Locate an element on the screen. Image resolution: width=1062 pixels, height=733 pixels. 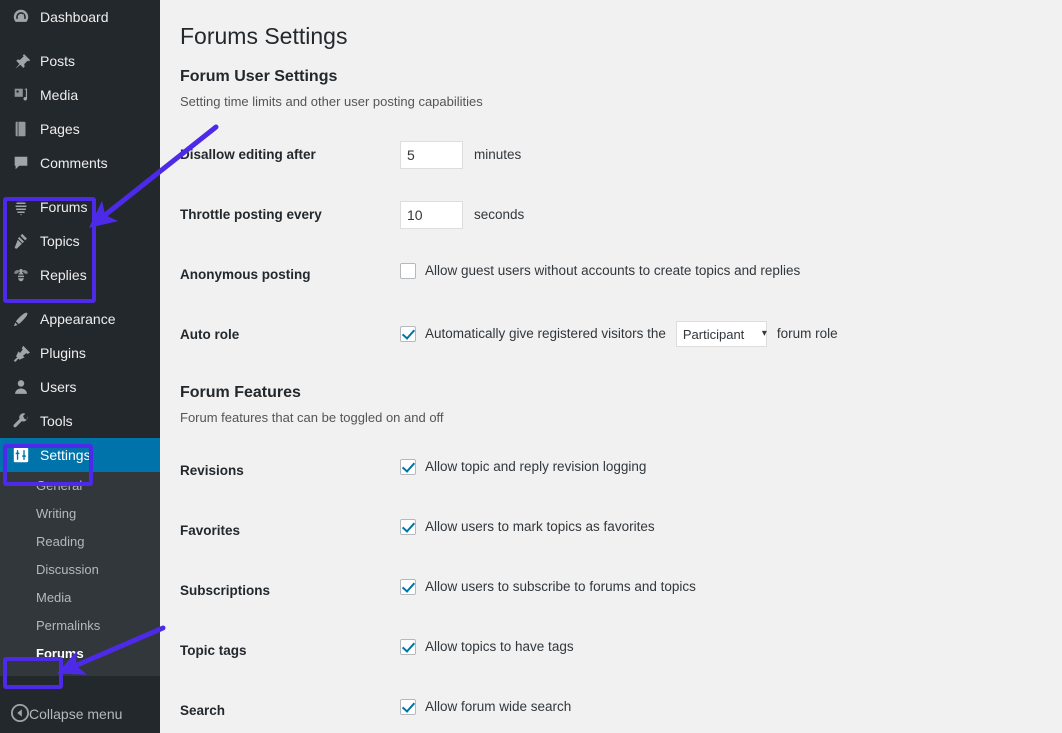
checkbox-label: Allow forum wide search is located at coordinates (498, 707).